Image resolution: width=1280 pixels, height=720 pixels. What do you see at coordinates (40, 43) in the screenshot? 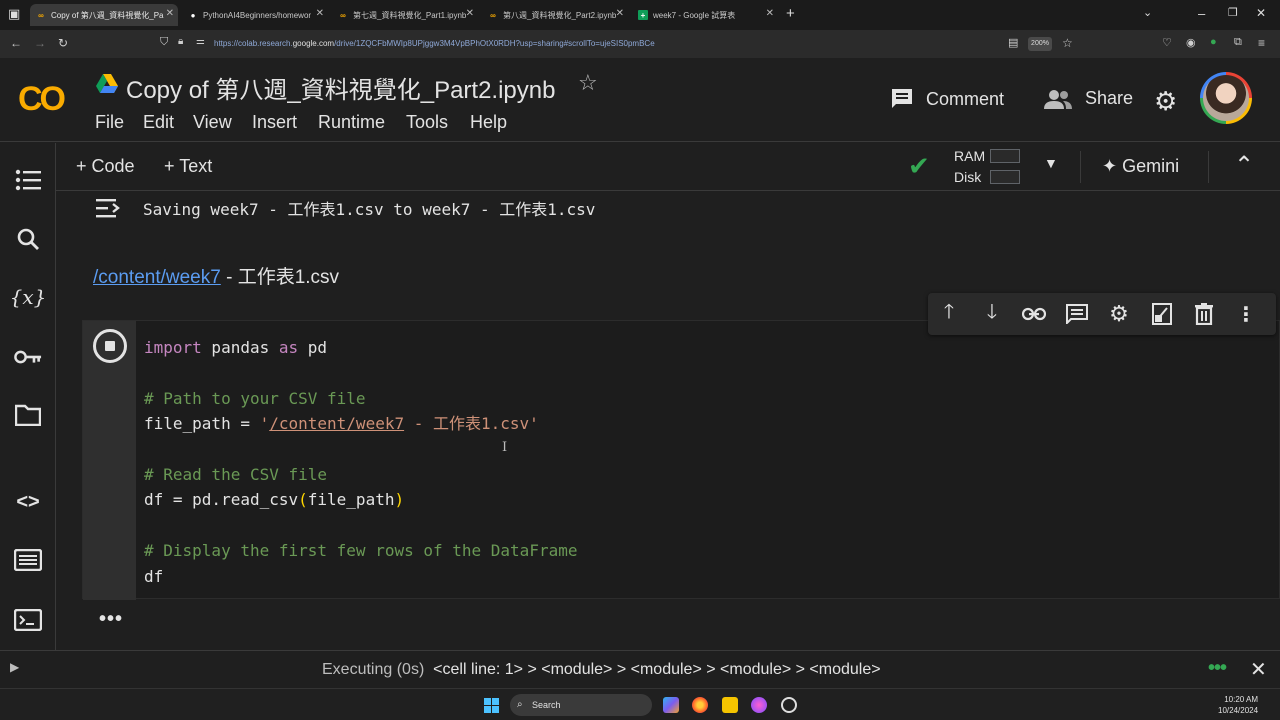
I see `forward-icon: →` at bounding box center [40, 43].